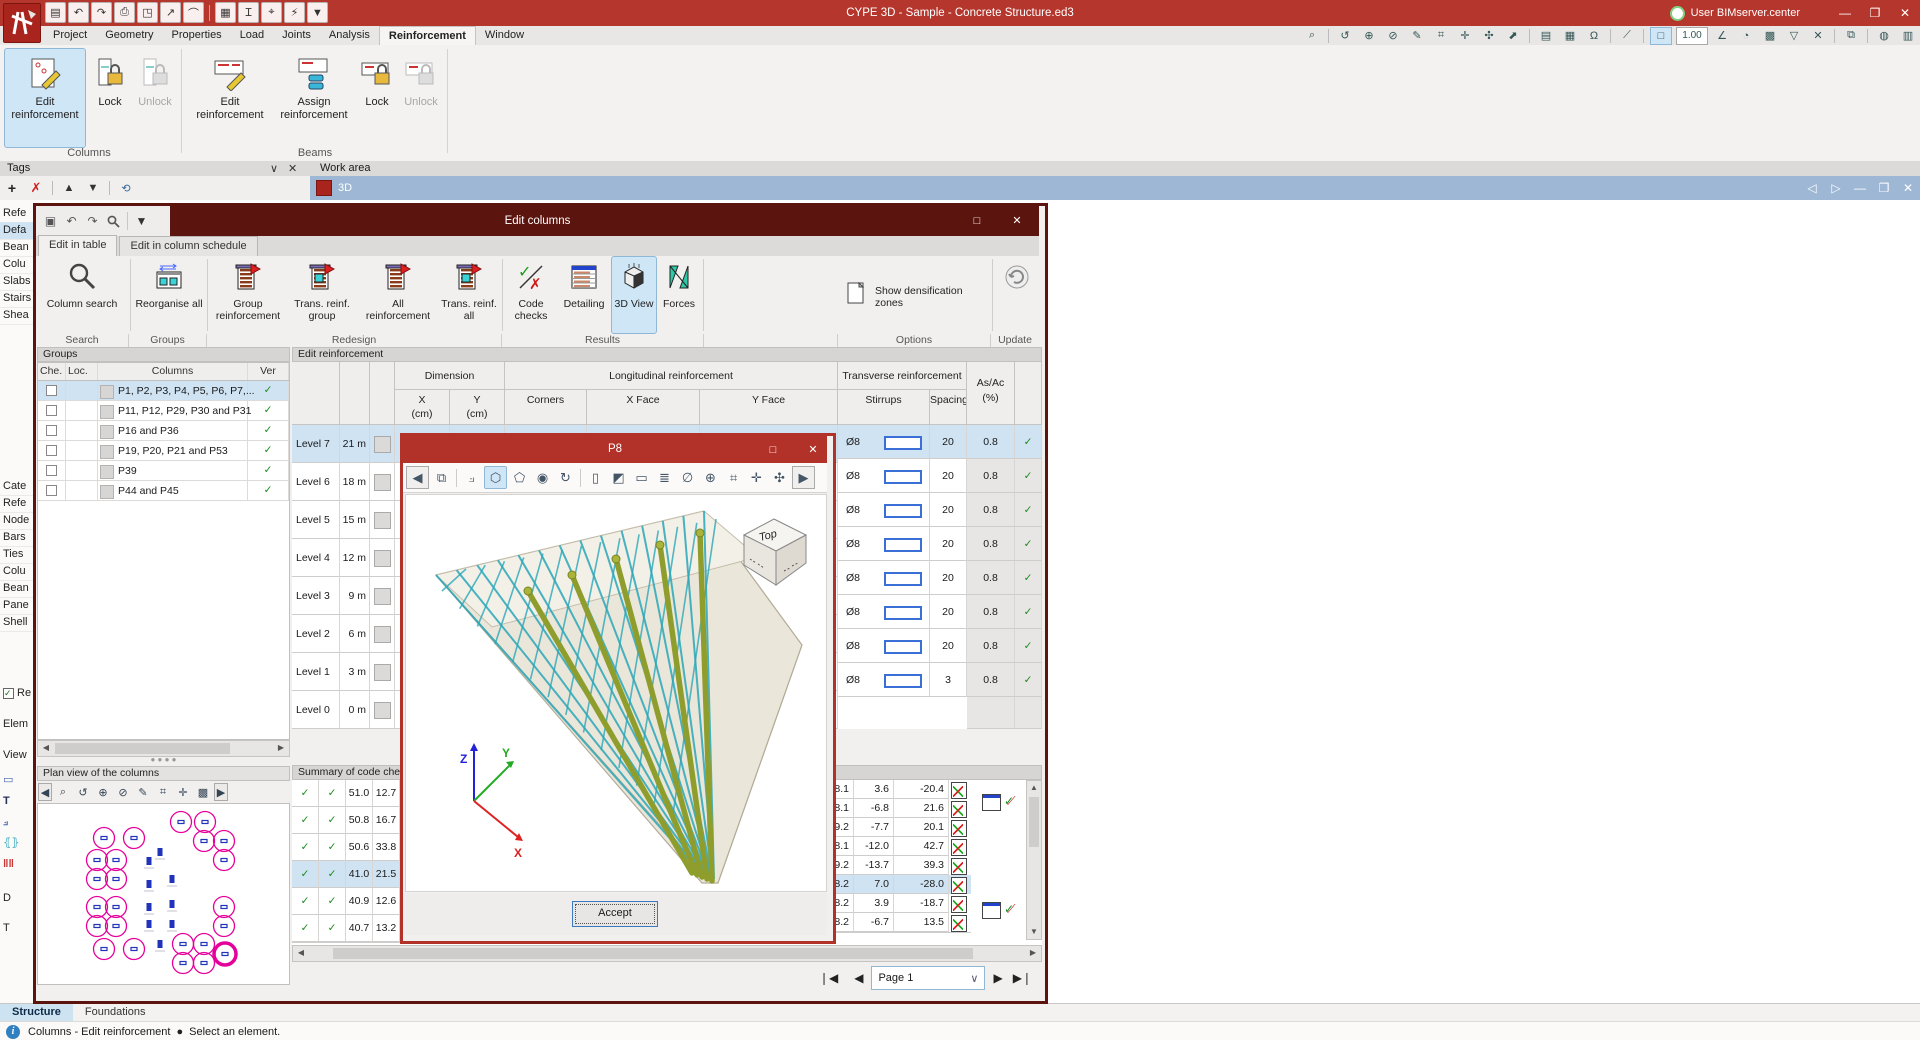 Image resolution: width=1920 pixels, height=1040 pixels. I want to click on all-reinforcement-button: All reinforcement, so click(398, 295).